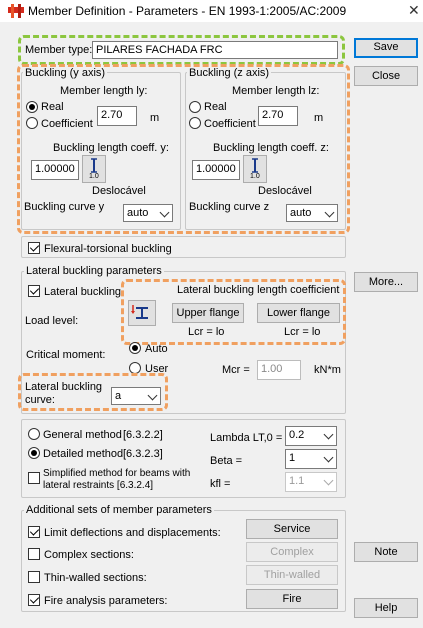 Image resolution: width=423 pixels, height=628 pixels. I want to click on buckling-curve-z-label: Buckling curve z, so click(229, 207).